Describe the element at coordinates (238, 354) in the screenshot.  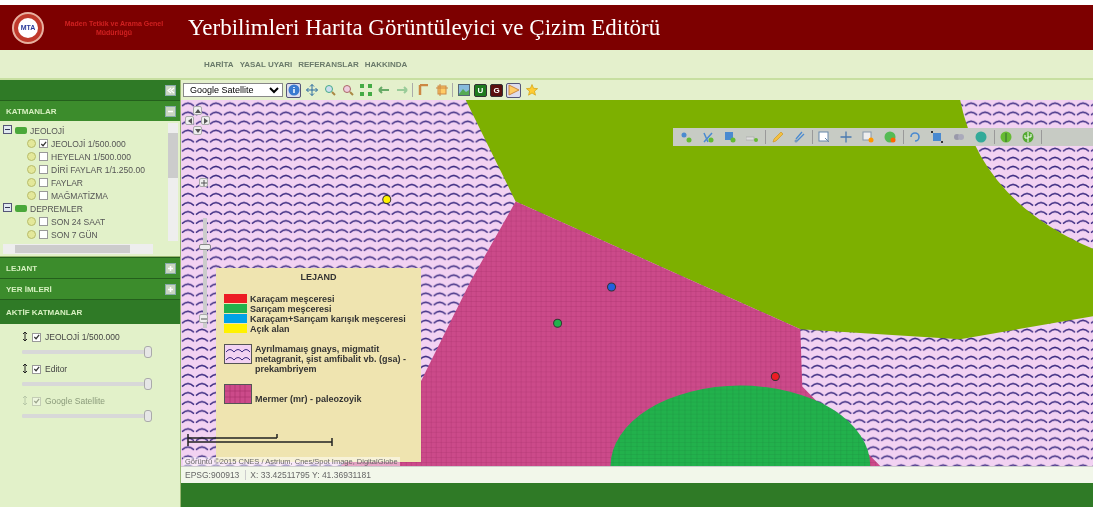
I see `wave-pattern-swatch` at that location.